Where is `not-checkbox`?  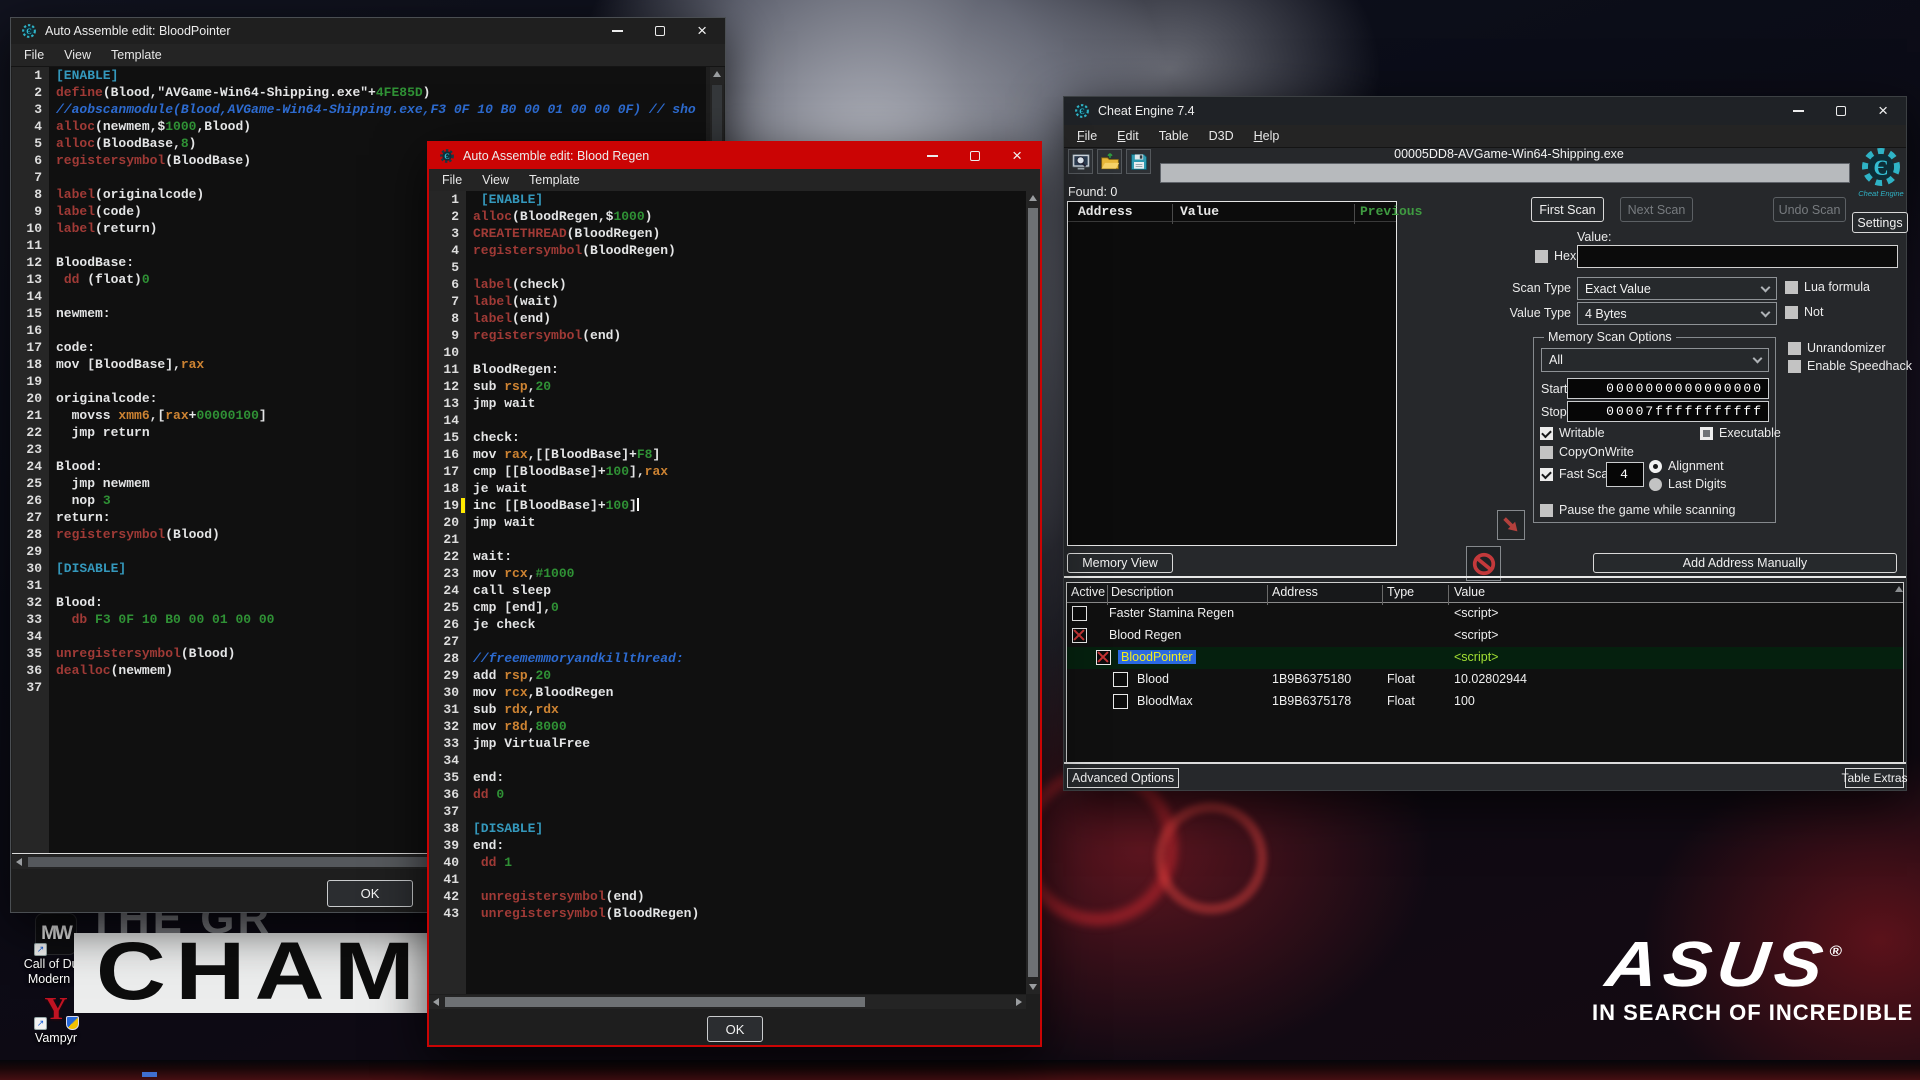
not-checkbox is located at coordinates (1791, 312).